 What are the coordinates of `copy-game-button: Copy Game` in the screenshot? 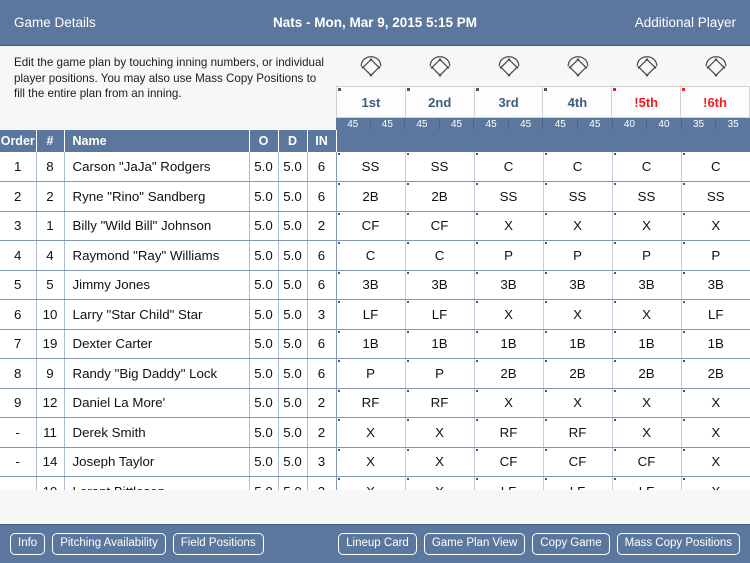 It's located at (571, 544).